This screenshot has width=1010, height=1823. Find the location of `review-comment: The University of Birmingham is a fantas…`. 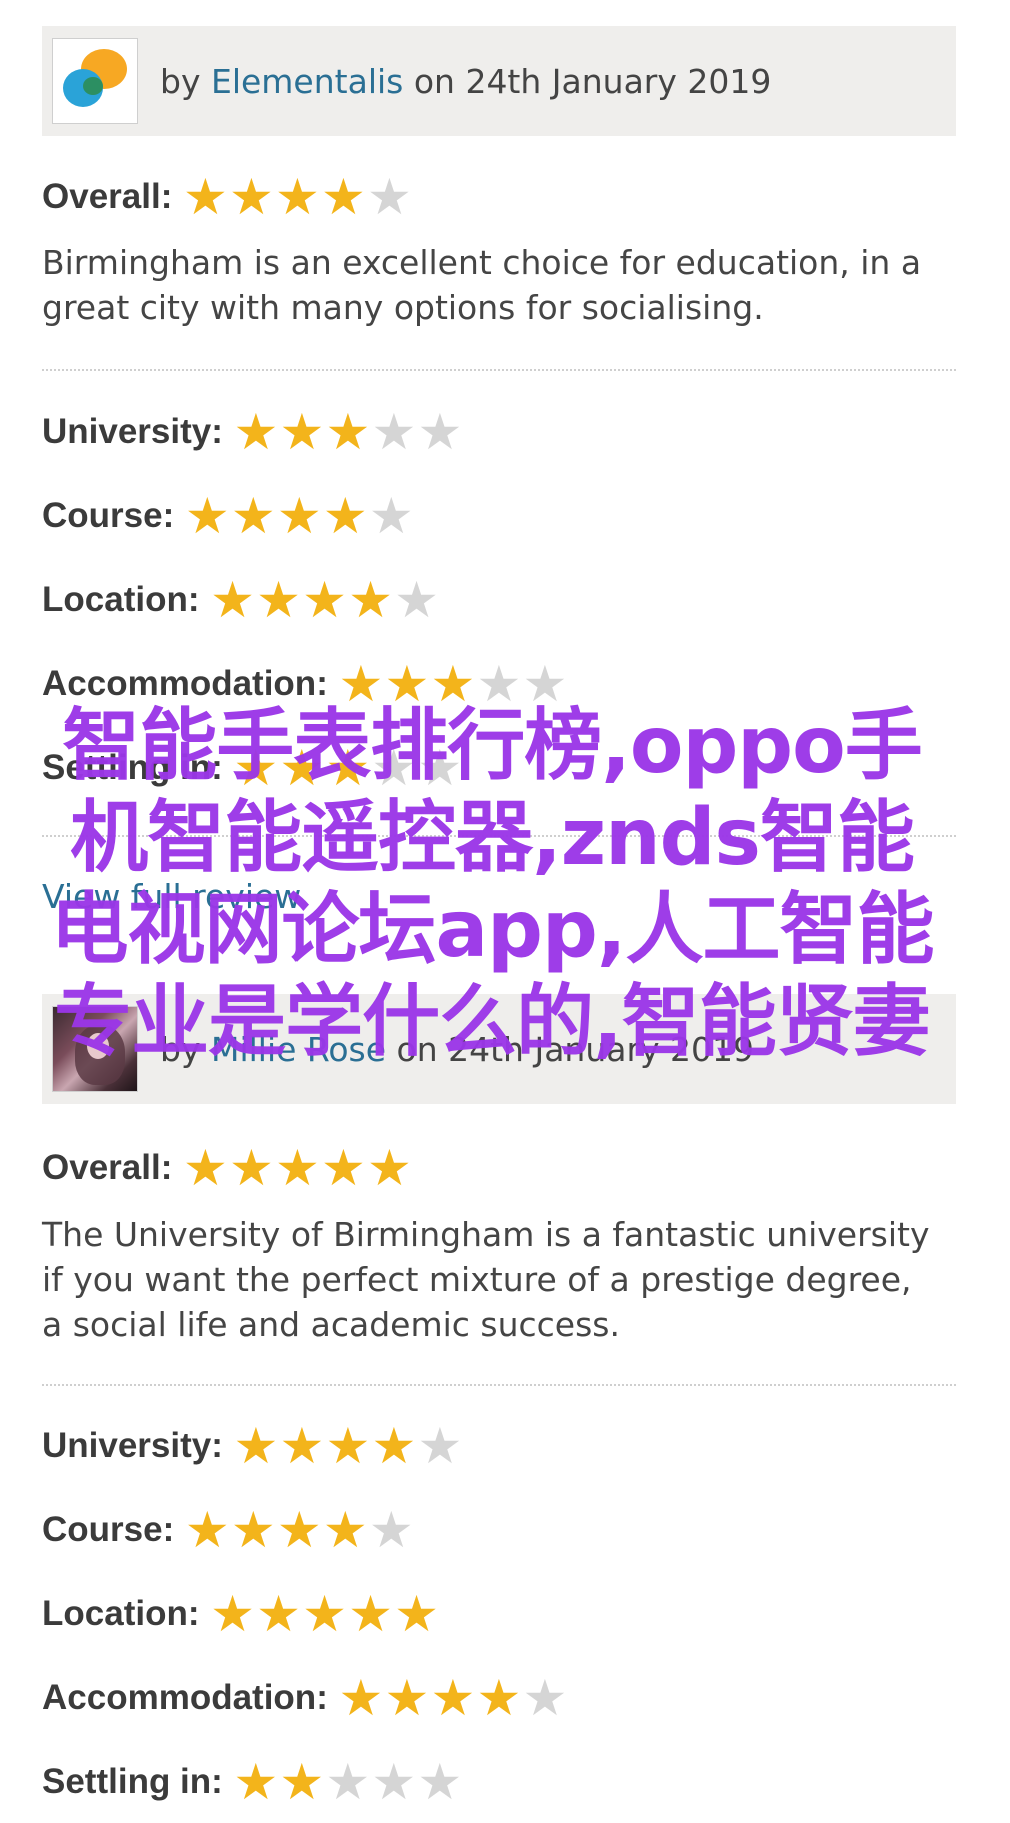

review-comment: The University of Birmingham is a fantas… is located at coordinates (486, 1279).